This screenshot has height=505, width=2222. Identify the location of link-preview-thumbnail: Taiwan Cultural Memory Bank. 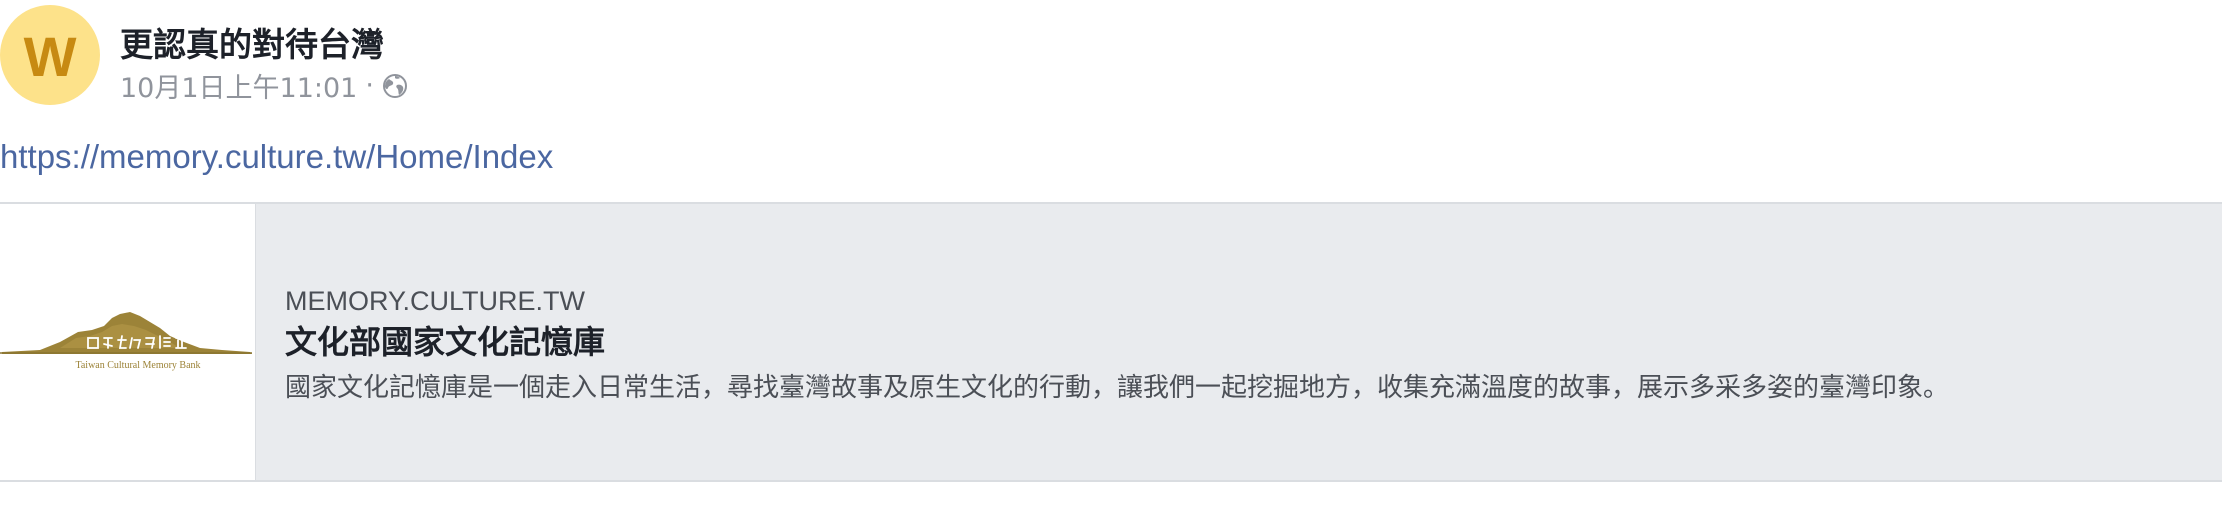
(128, 342).